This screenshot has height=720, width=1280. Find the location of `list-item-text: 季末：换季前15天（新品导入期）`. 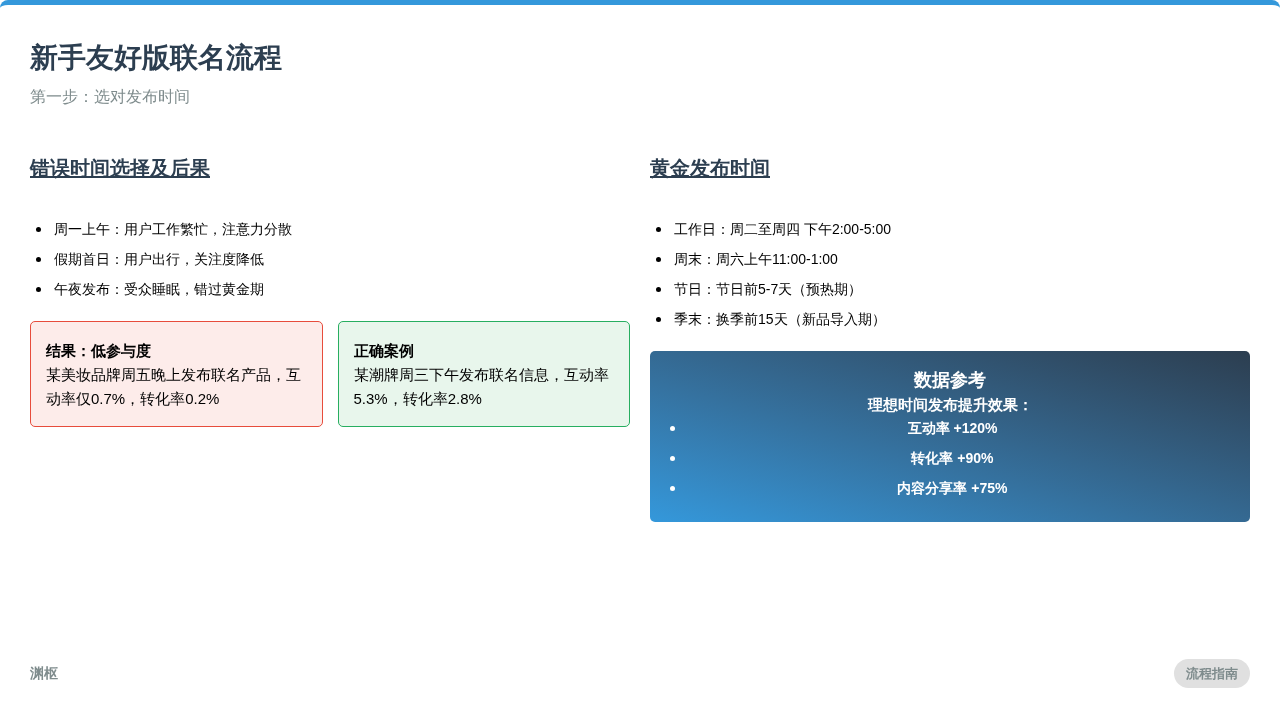

list-item-text: 季末：换季前15天（新品导入期） is located at coordinates (780, 319).